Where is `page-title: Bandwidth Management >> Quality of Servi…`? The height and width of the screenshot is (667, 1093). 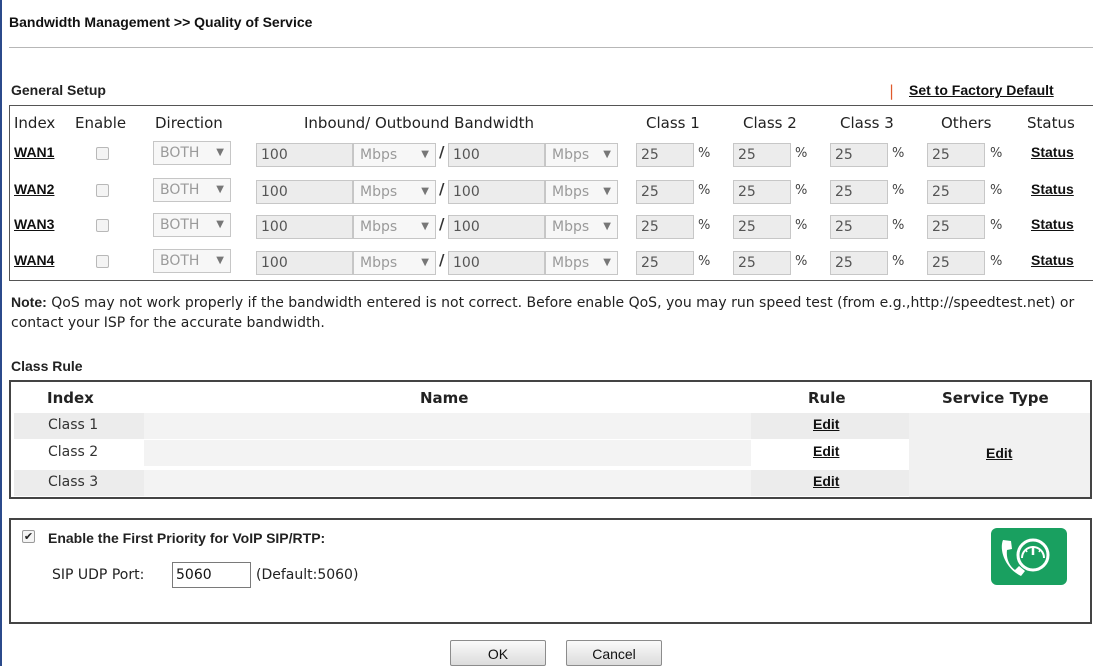 page-title: Bandwidth Management >> Quality of Servi… is located at coordinates (161, 22).